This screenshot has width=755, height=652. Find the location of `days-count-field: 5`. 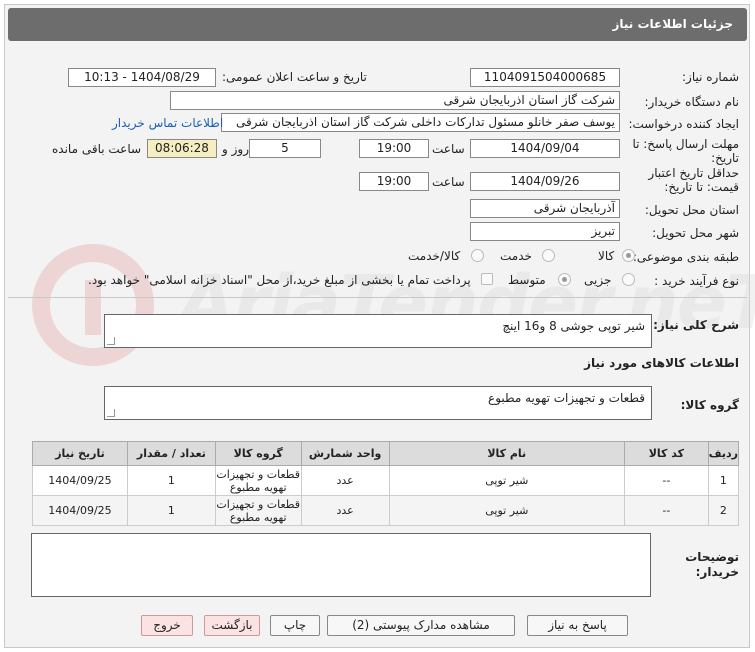

days-count-field: 5 is located at coordinates (285, 148).